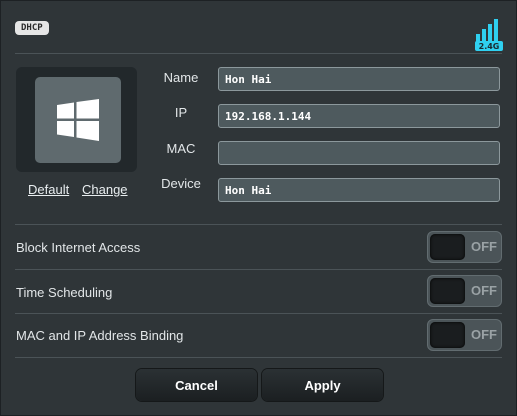 The width and height of the screenshot is (517, 416). I want to click on windows-logo-icon, so click(78, 120).